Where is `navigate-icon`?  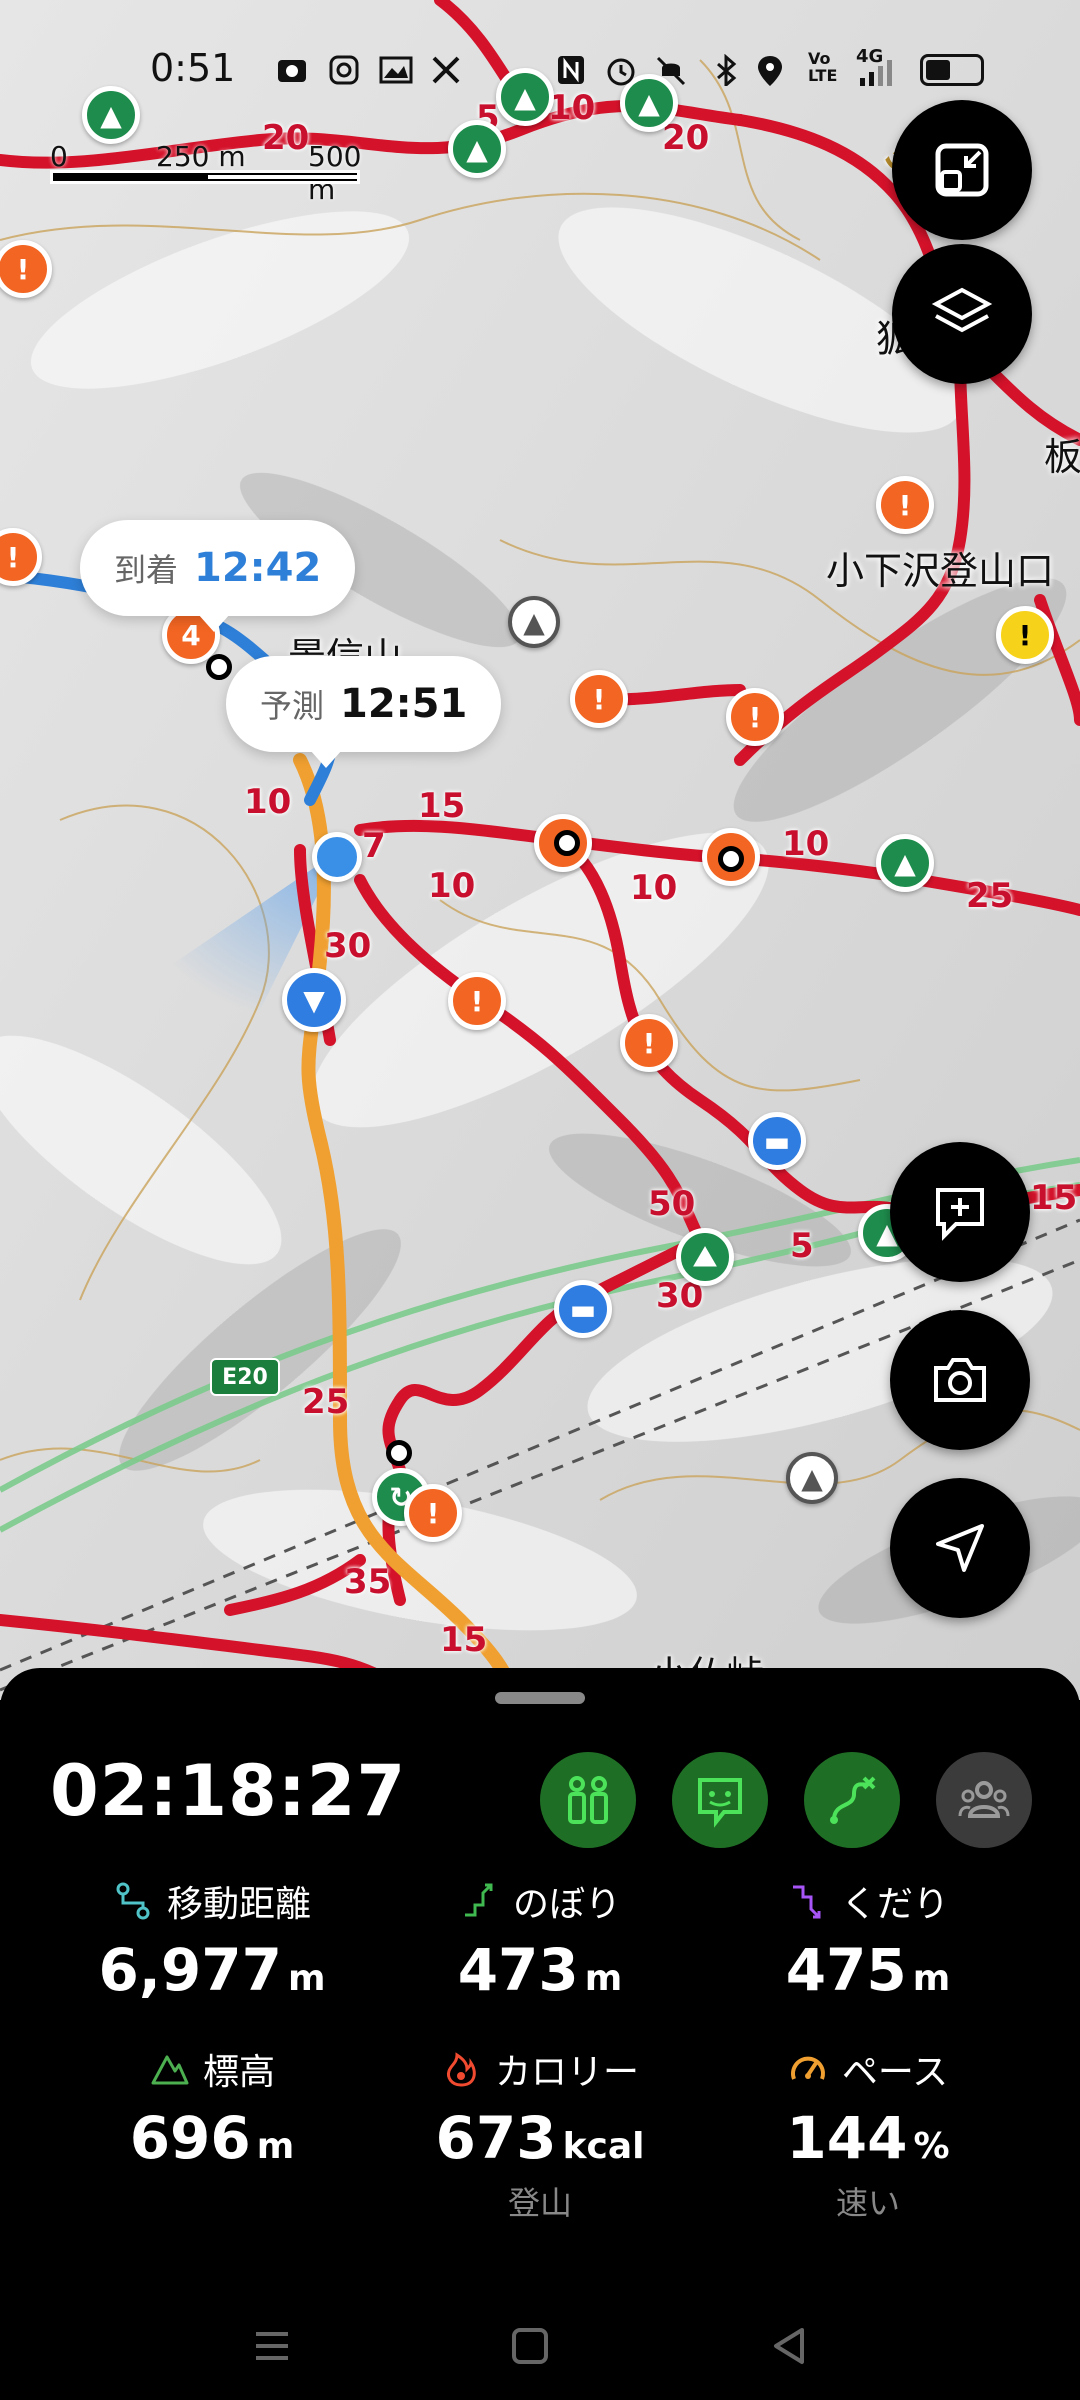
navigate-icon is located at coordinates (960, 1548).